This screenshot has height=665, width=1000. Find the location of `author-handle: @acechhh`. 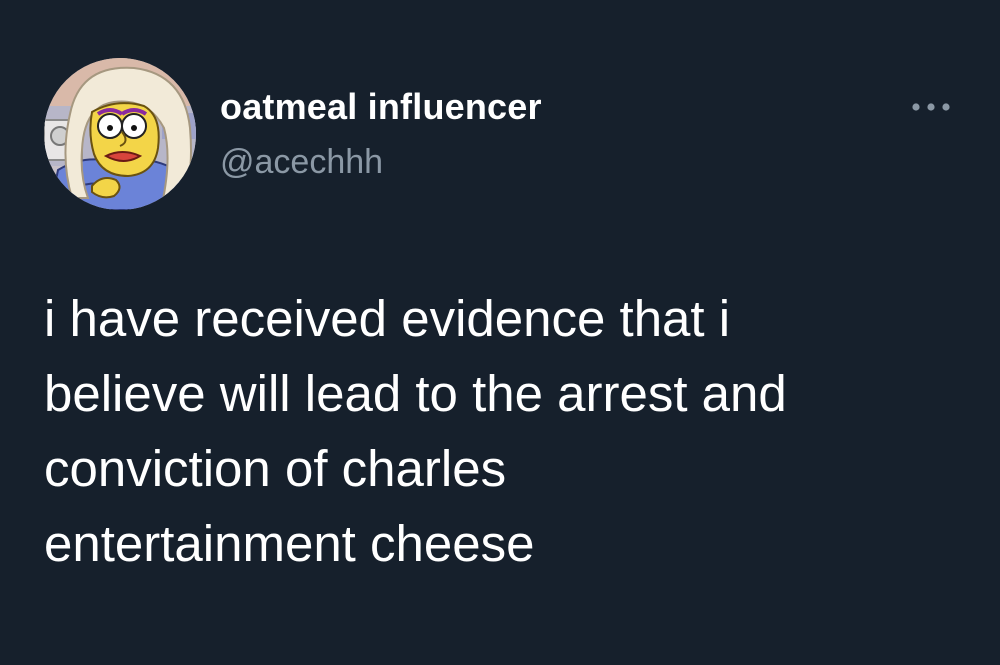

author-handle: @acechhh is located at coordinates (301, 162).